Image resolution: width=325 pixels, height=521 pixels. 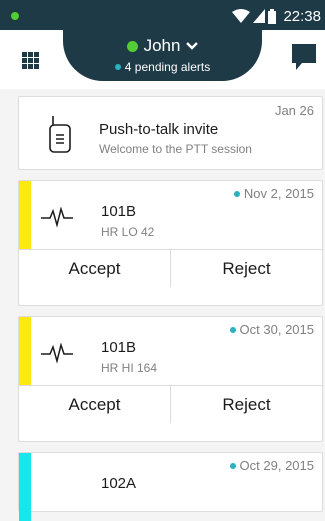 I want to click on user-selector: John 4 pending alerts, so click(x=162, y=55).